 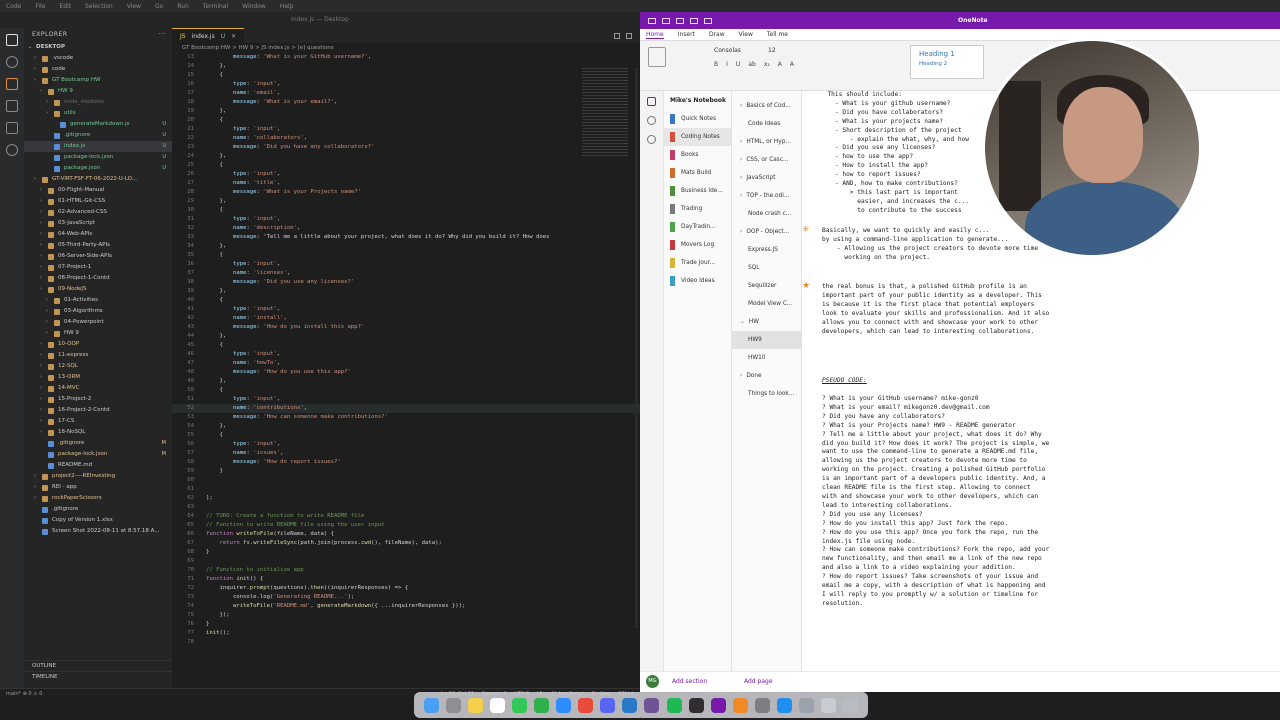 I want to click on notebook-title: Mike's Notebook, so click(x=697, y=100).